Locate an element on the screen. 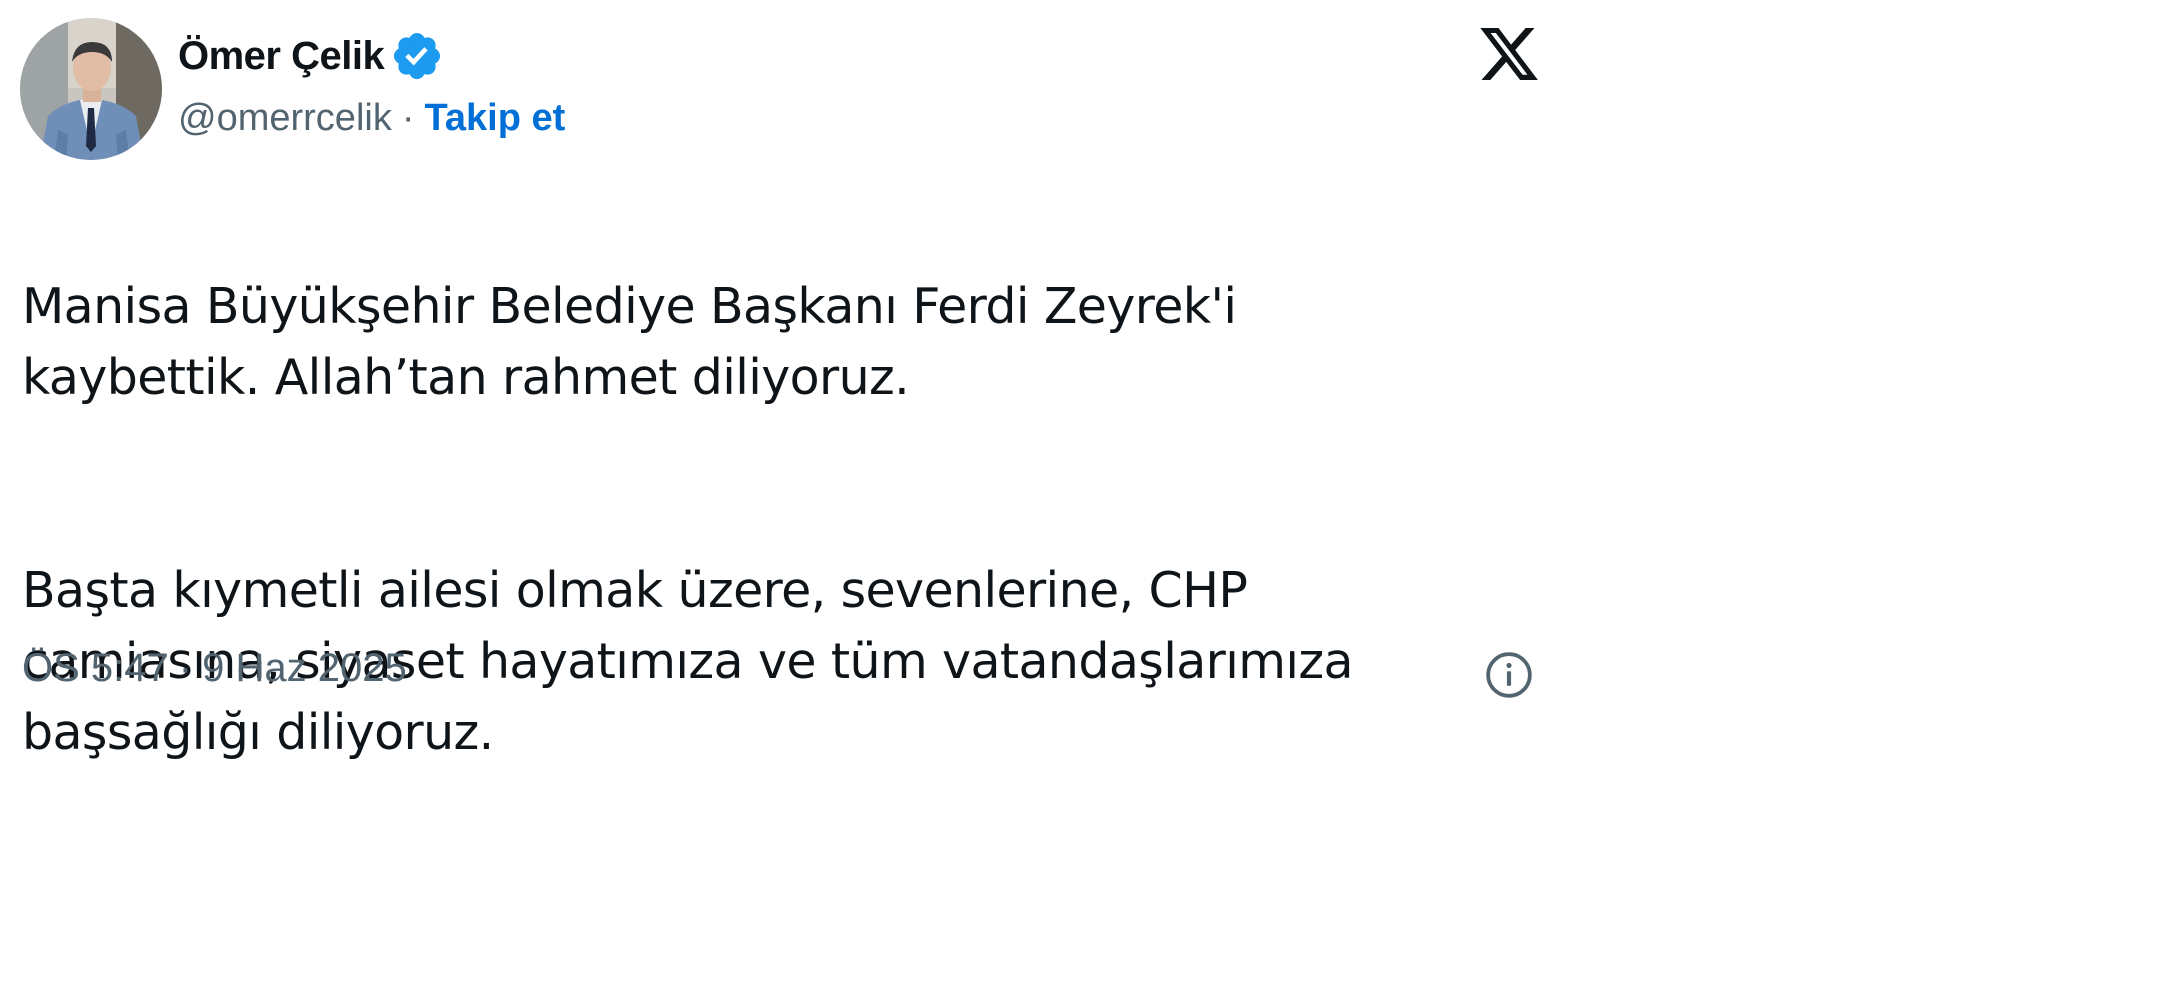 This screenshot has width=2160, height=1000. follow-link: Takip et is located at coordinates (494, 118).